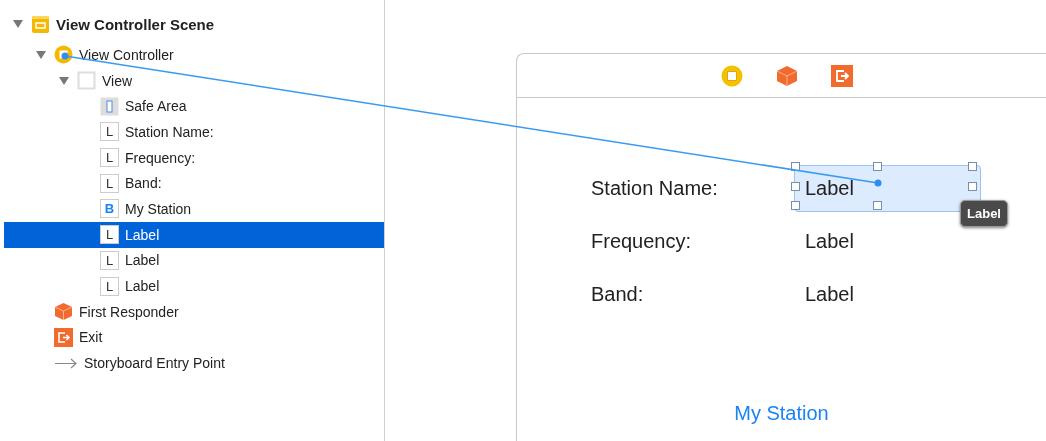 The height and width of the screenshot is (441, 1046). I want to click on outline-item: View, so click(194, 80).